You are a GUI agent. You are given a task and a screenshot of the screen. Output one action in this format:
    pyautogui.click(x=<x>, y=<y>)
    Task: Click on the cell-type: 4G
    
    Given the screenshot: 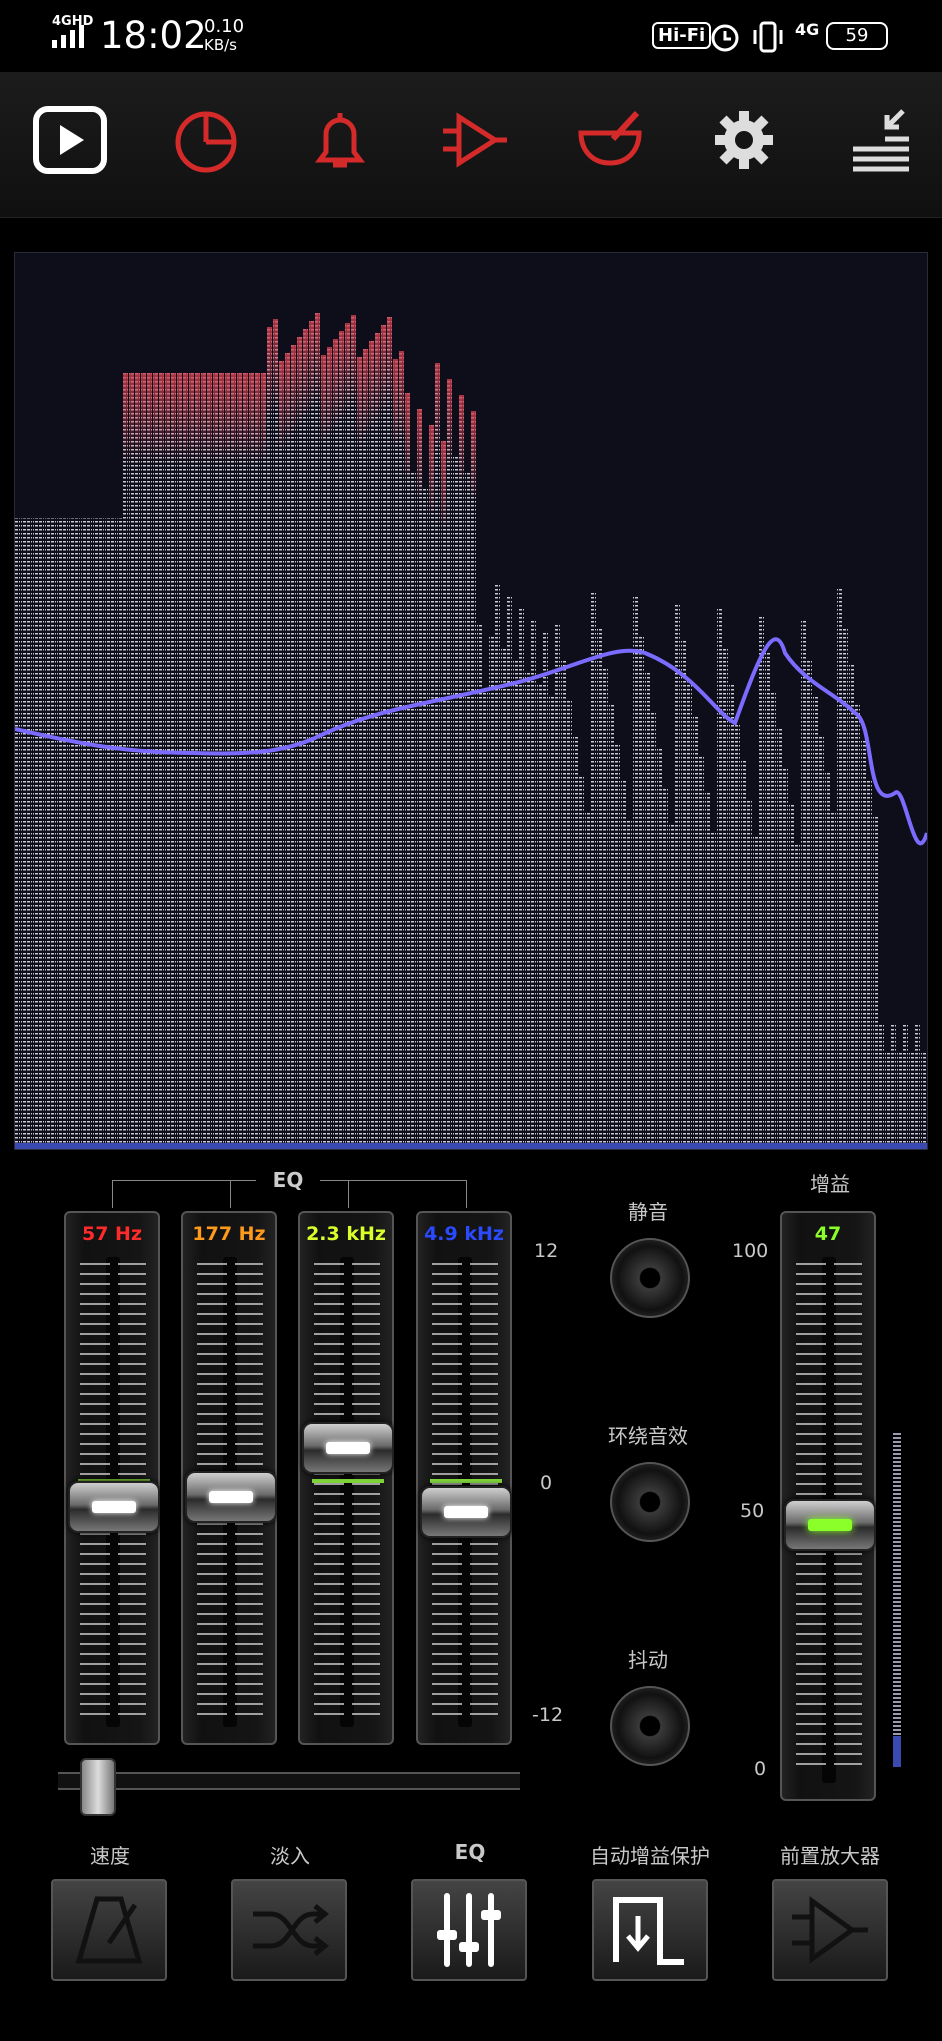 What is the action you would take?
    pyautogui.click(x=807, y=29)
    